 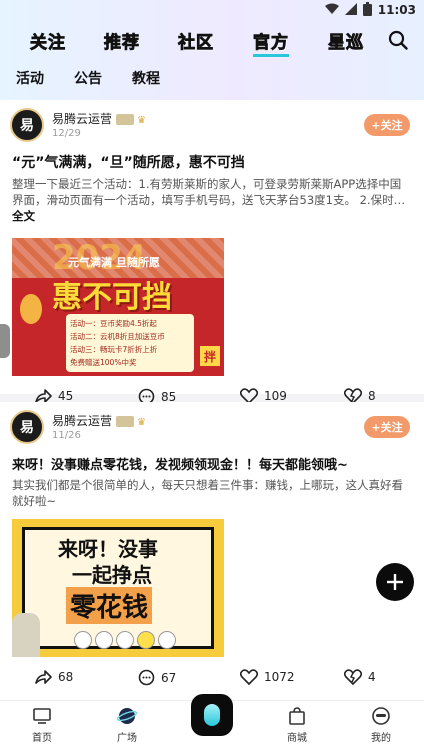 What do you see at coordinates (108, 549) in the screenshot?
I see `poster-line1: 来呀！没事` at bounding box center [108, 549].